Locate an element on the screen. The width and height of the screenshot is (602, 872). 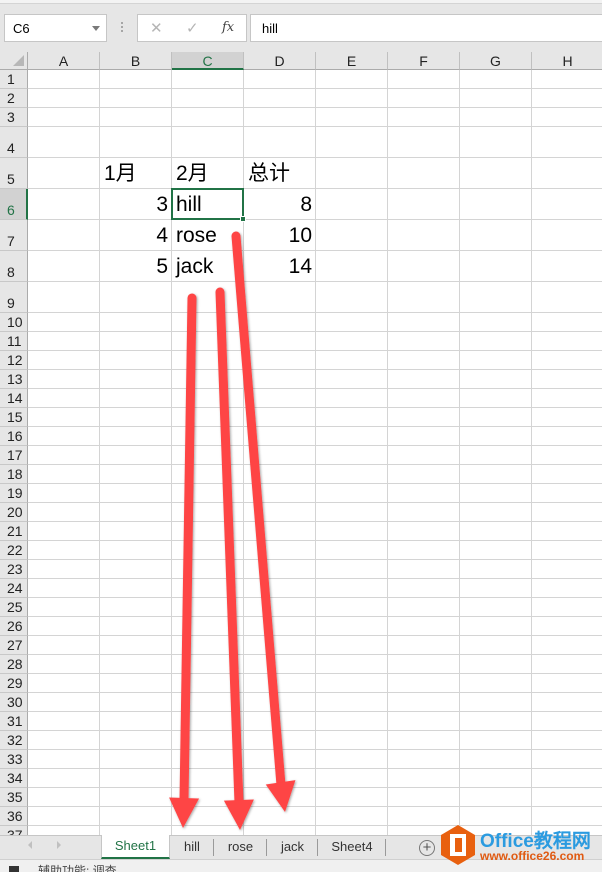
column-header-c: C is located at coordinates (208, 61).